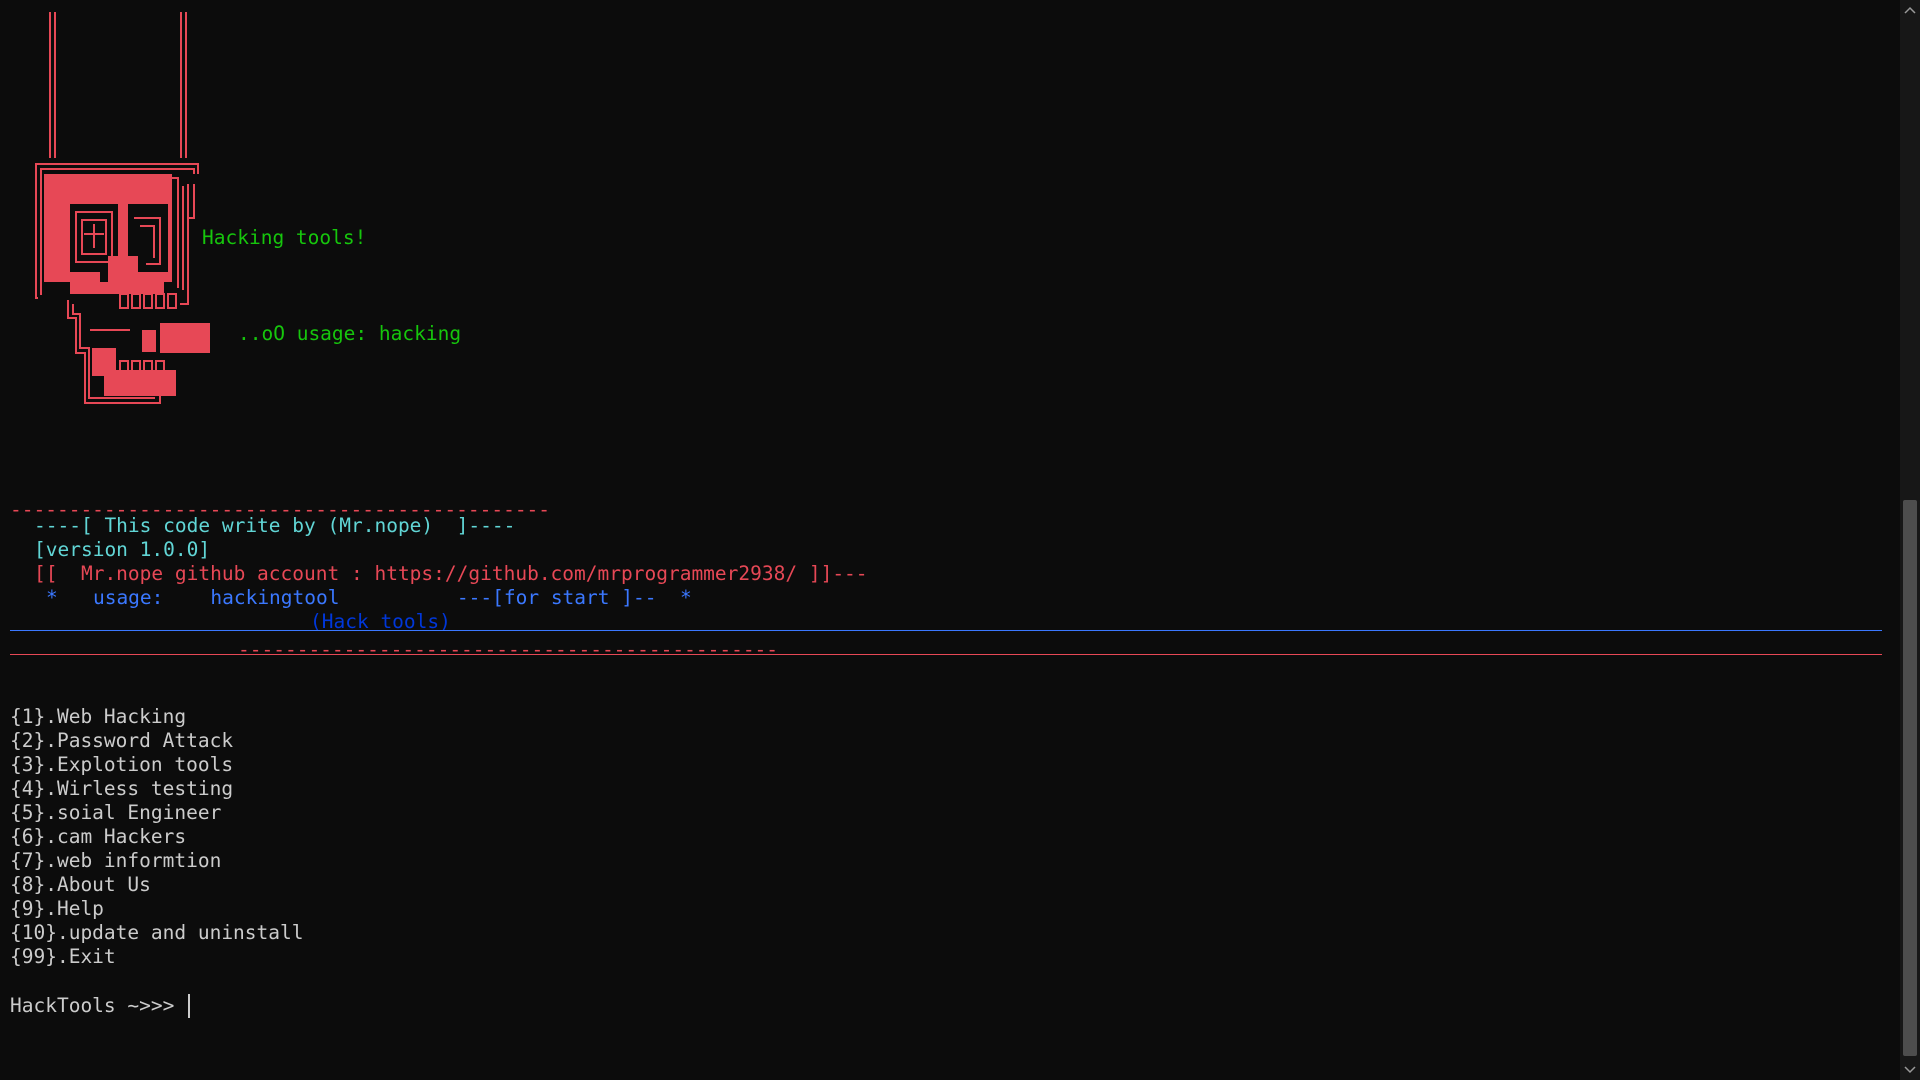 The height and width of the screenshot is (1080, 1920). Describe the element at coordinates (275, 525) in the screenshot. I see `credits-author-line: ----[ This code write by (Mr.nope) ]----` at that location.